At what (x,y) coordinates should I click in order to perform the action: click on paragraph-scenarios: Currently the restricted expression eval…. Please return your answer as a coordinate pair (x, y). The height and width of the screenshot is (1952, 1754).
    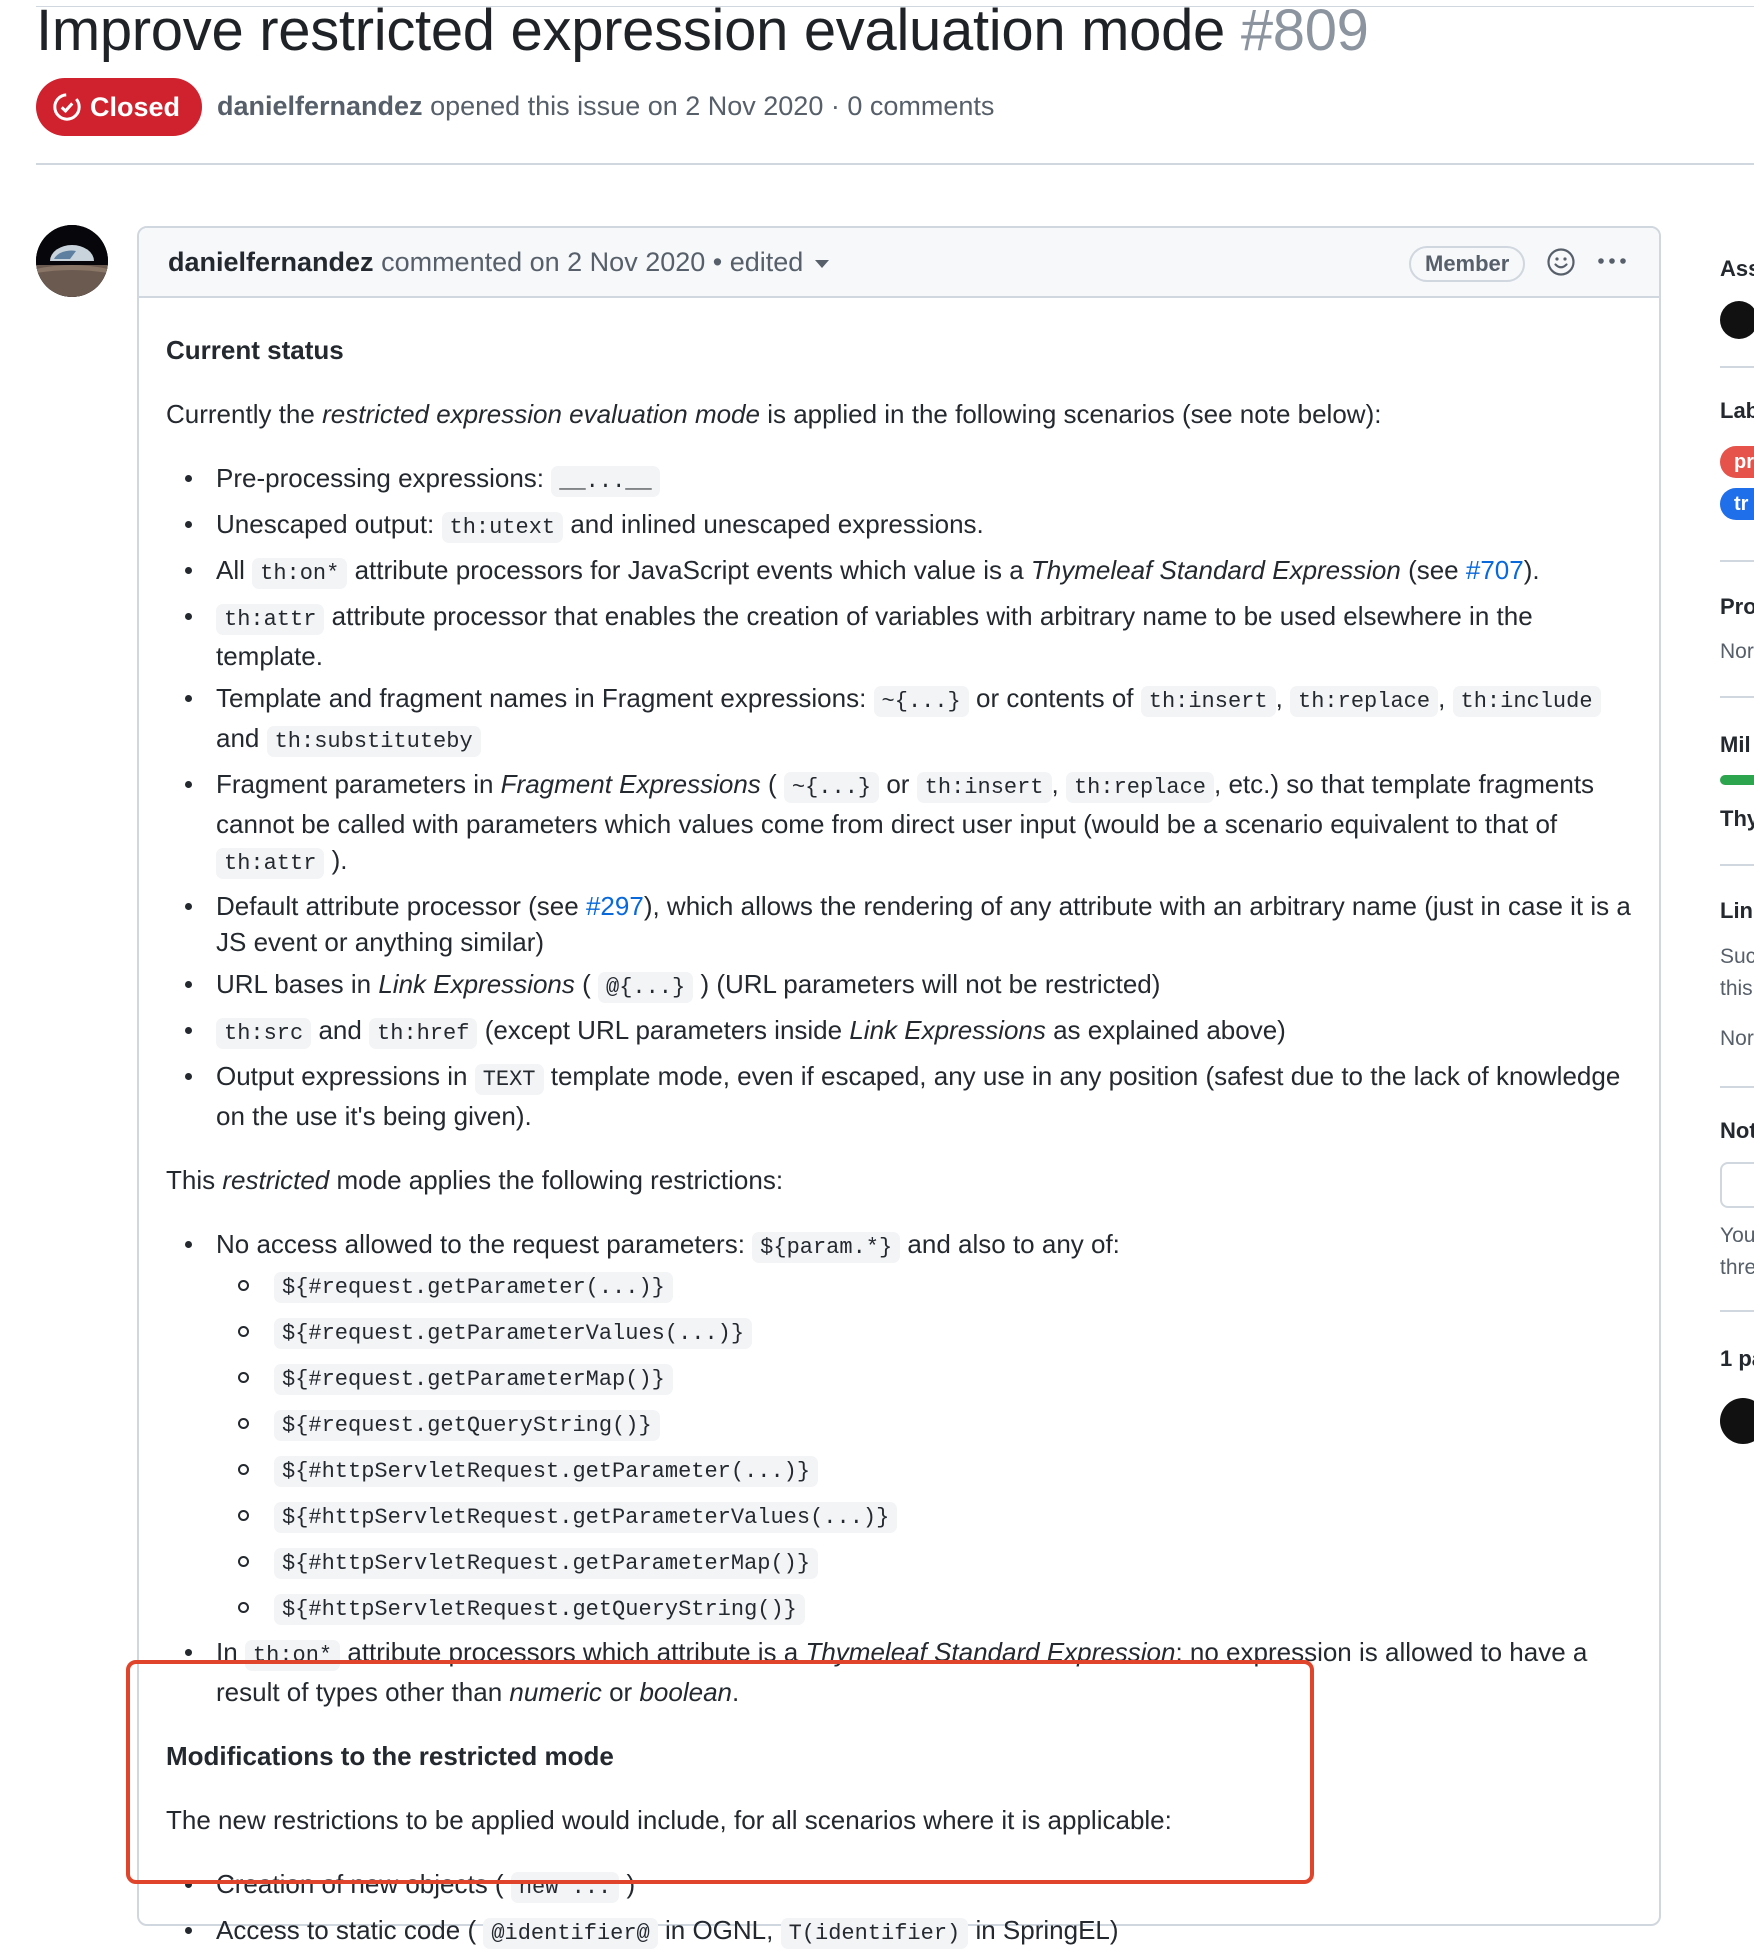
    Looking at the image, I should click on (900, 414).